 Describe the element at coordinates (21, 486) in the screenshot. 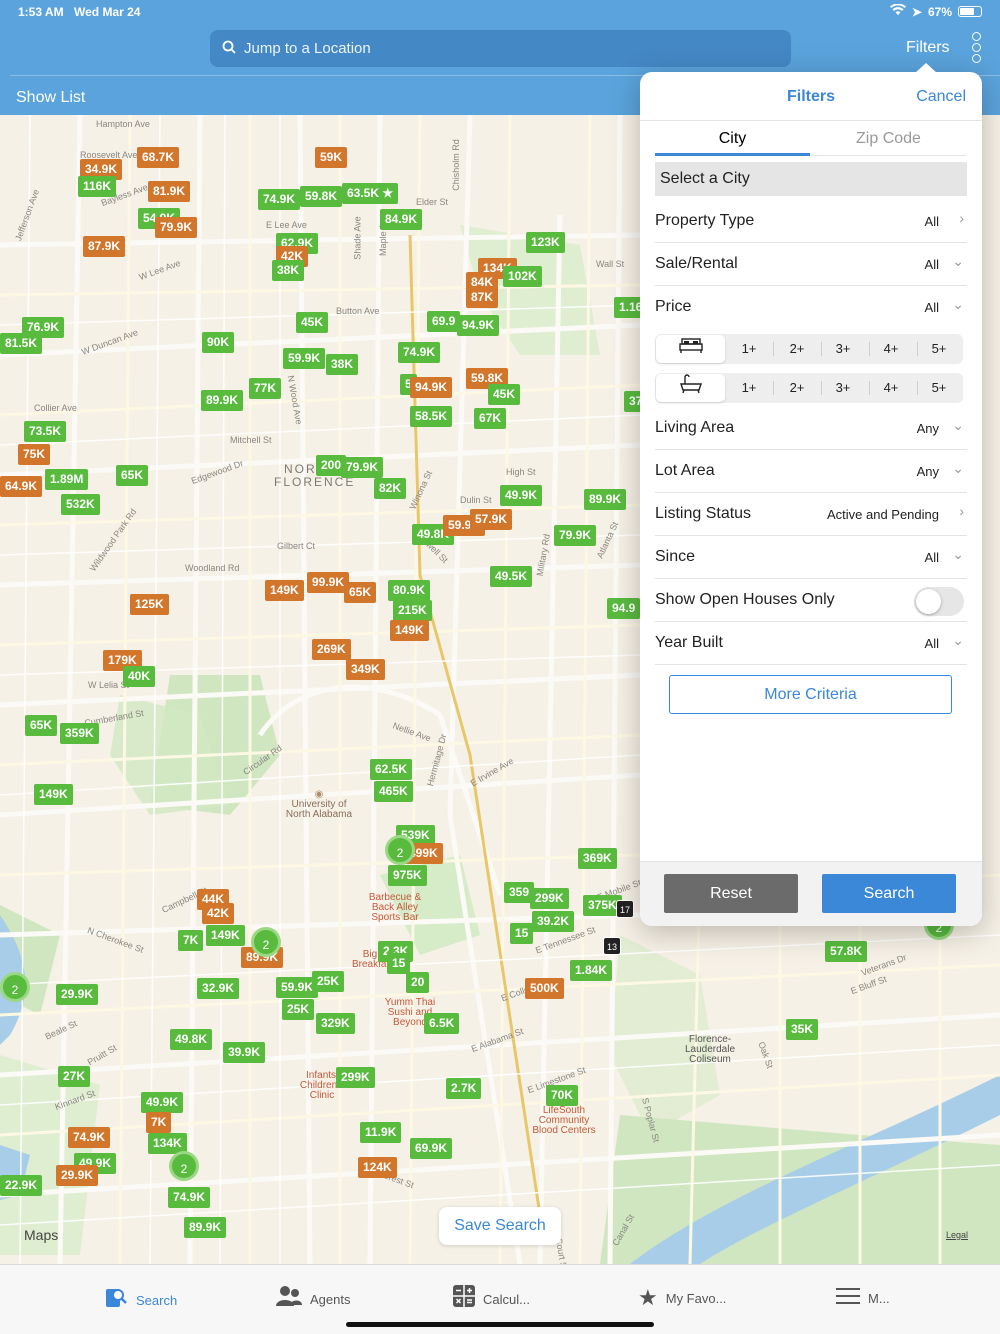

I see `price-marker: 64.9K` at that location.